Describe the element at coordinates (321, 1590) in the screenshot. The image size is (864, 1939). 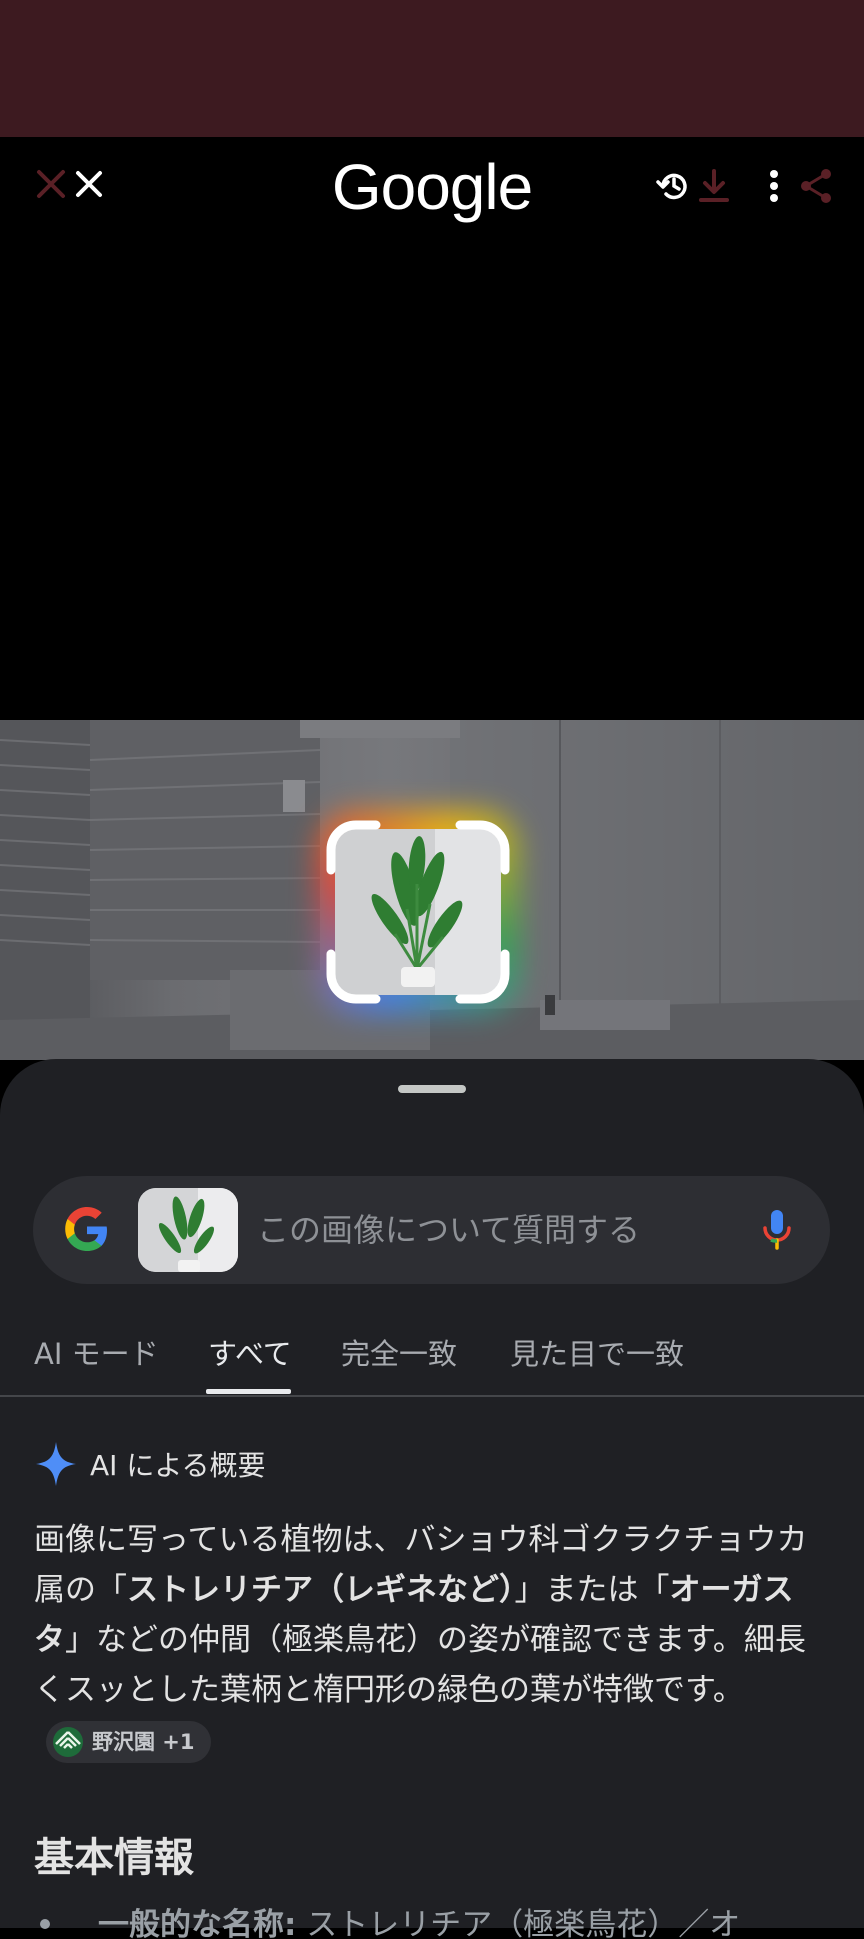
I see `overview-bold-part: ストレリチア（レギネなど）` at that location.